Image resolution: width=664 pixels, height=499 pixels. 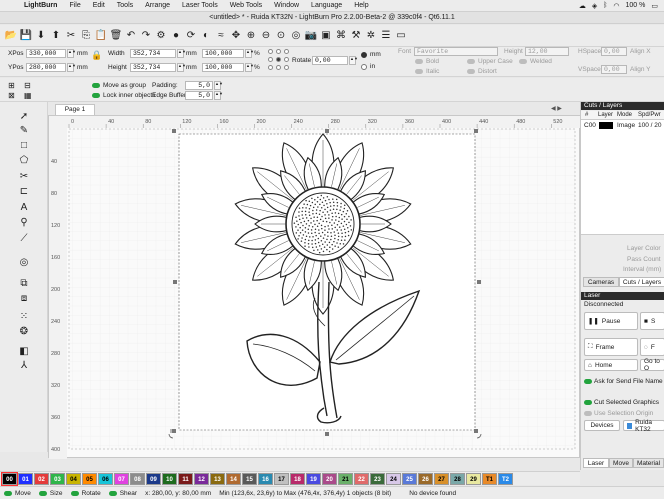 I want to click on origin-mid-left, so click(x=270, y=59).